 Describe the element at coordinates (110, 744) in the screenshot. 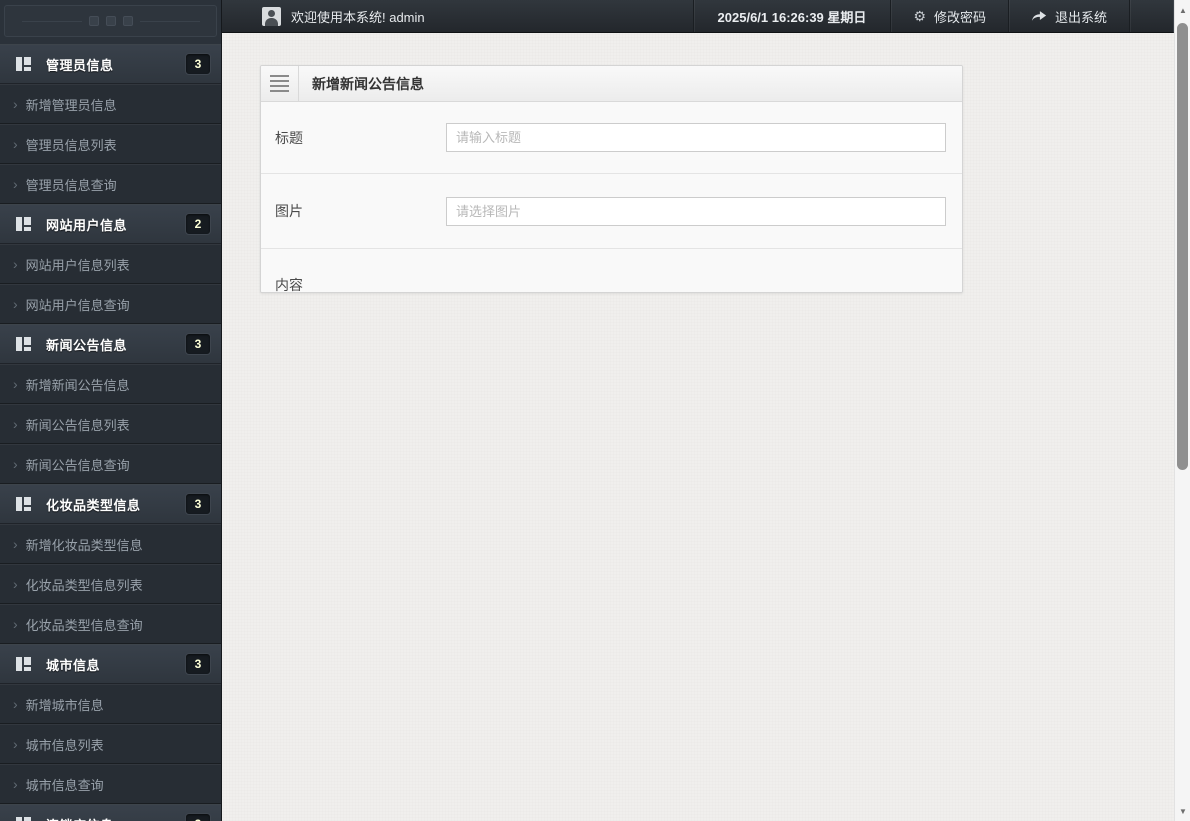

I see `sidebar-item: › 城市信息列表` at that location.